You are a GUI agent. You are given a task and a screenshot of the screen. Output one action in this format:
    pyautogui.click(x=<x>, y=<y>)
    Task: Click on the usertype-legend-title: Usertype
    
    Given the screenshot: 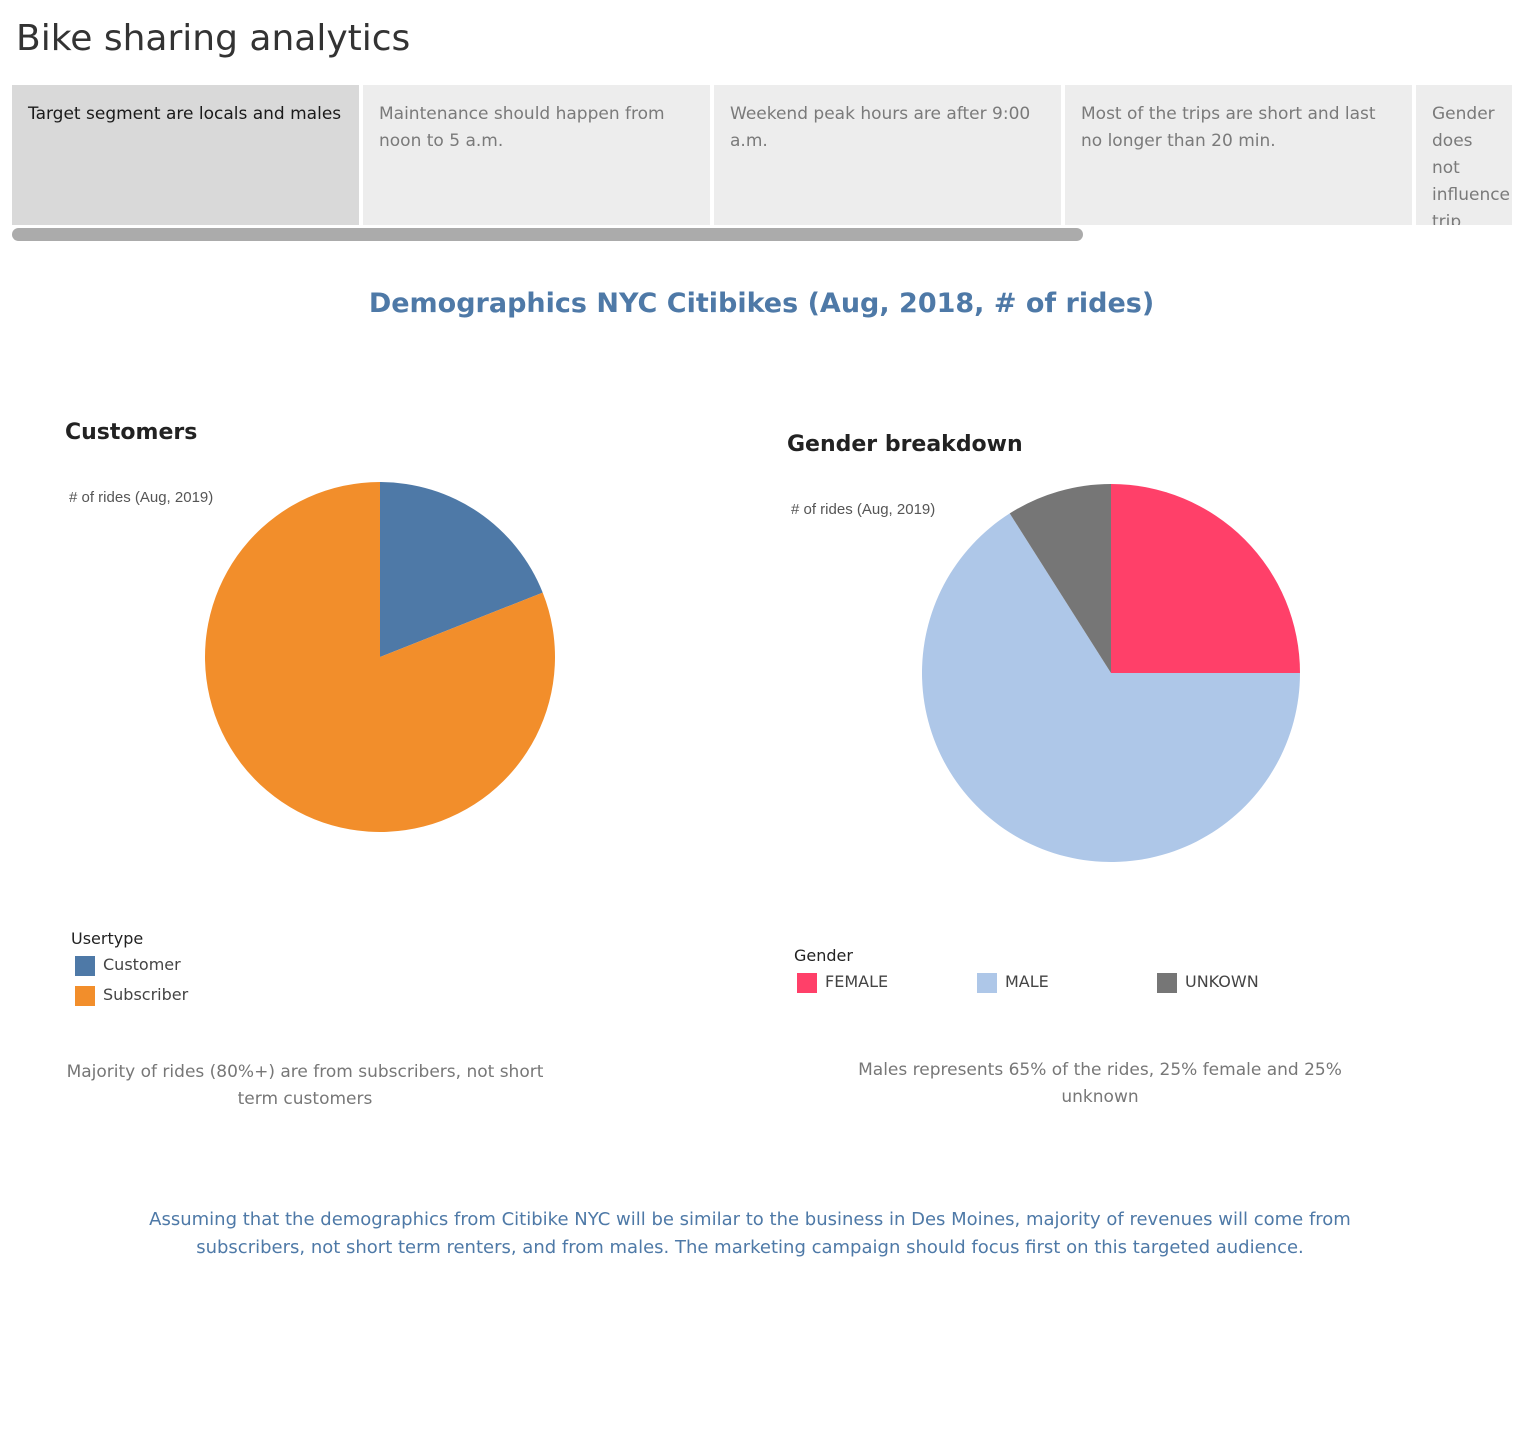 What is the action you would take?
    pyautogui.click(x=107, y=938)
    